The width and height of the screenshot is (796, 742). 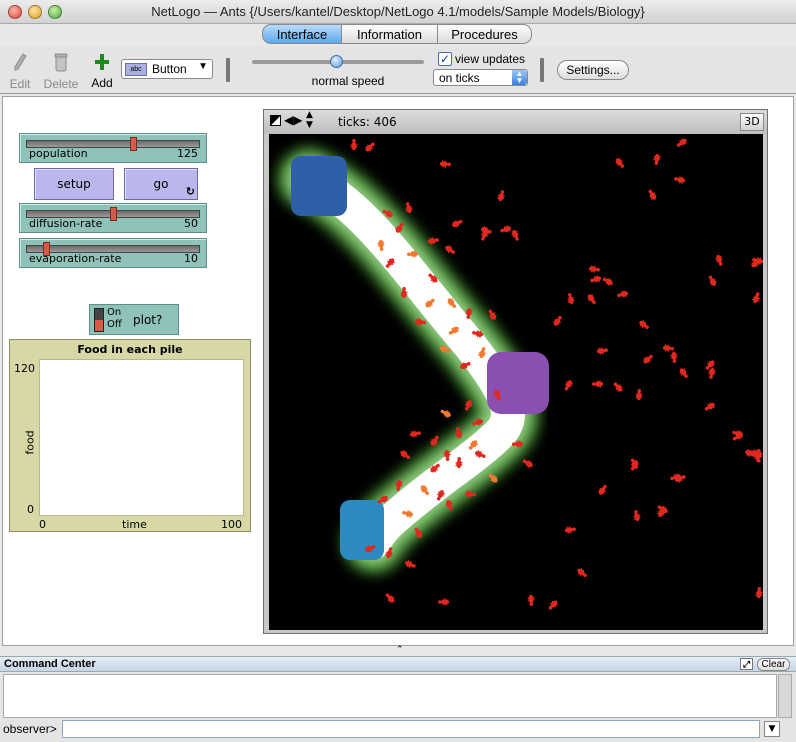 I want to click on plot-switch: On Off plot?, so click(x=134, y=319).